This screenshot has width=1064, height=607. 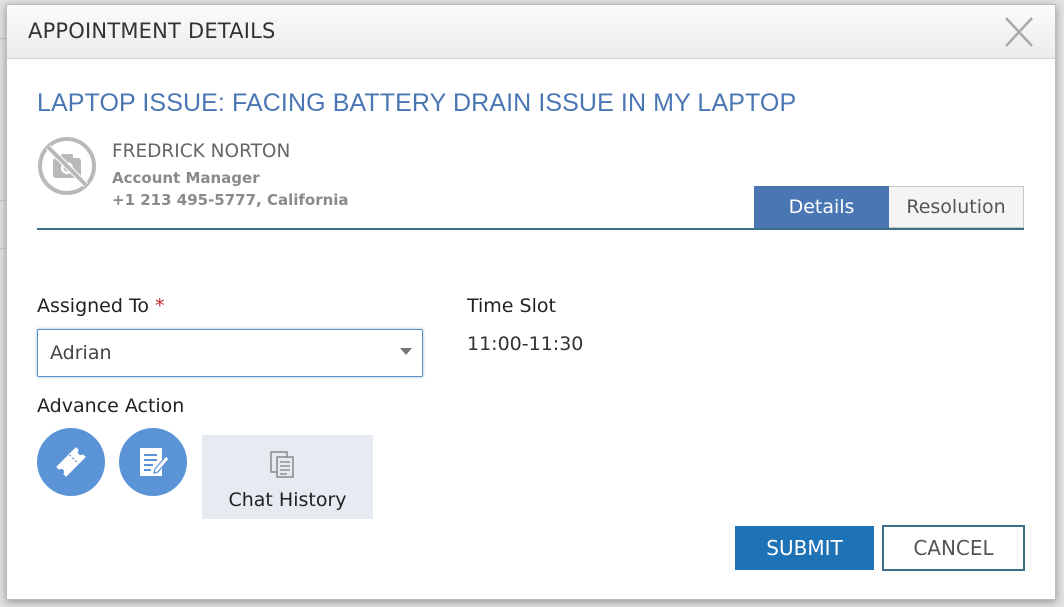 I want to click on chat-history-button: Chat History, so click(x=287, y=477).